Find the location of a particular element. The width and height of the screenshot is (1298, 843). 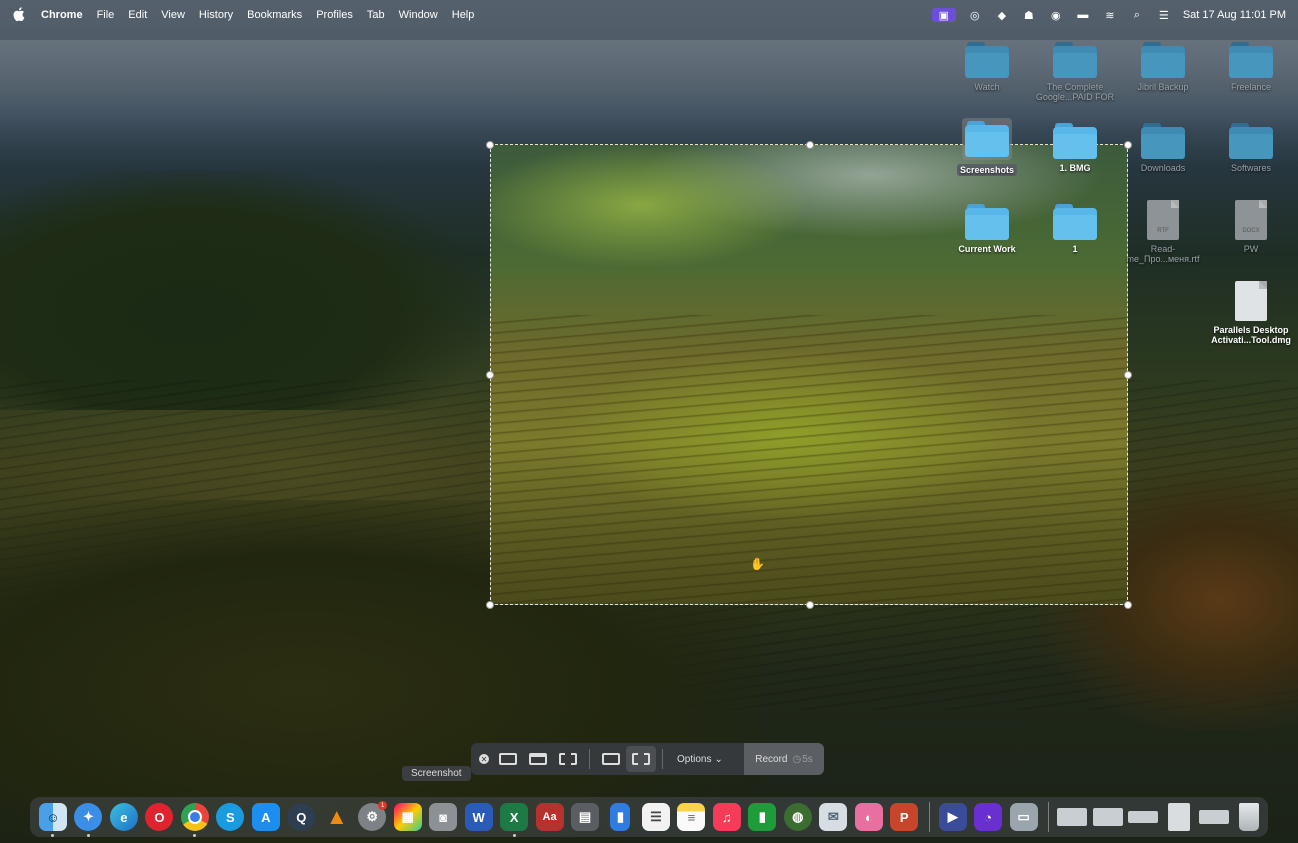

desktop-folder-downloads: Downloads is located at coordinates (1163, 148).